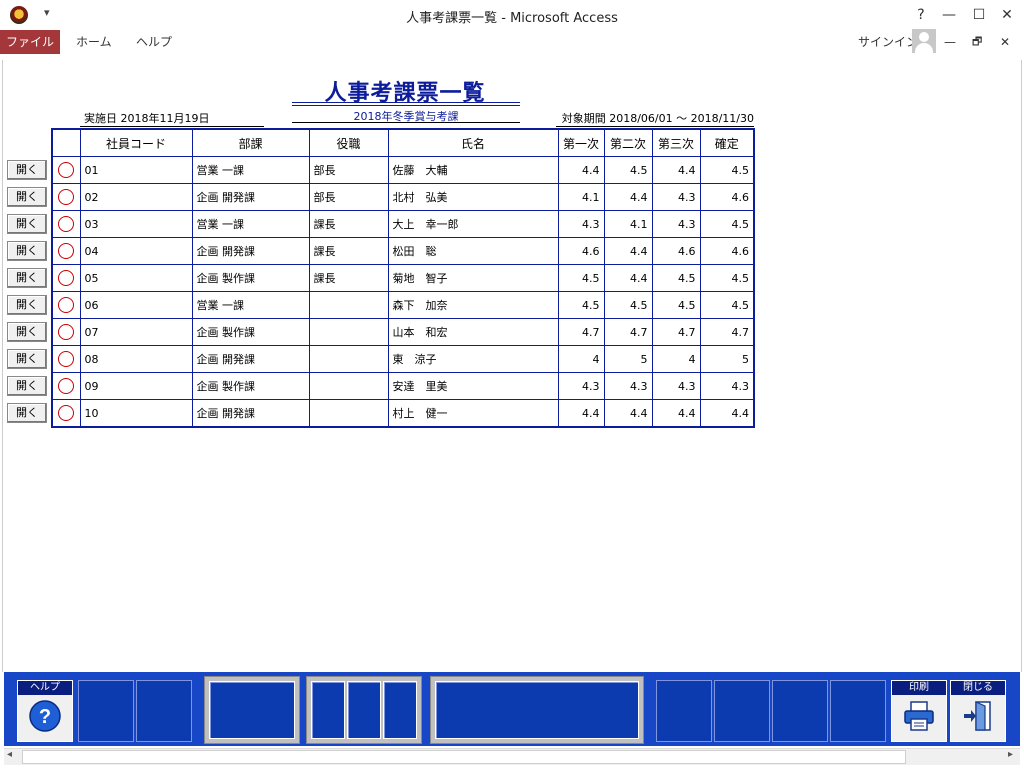 The image size is (1024, 768). I want to click on employee-name-cell: 森下 加奈, so click(473, 305).